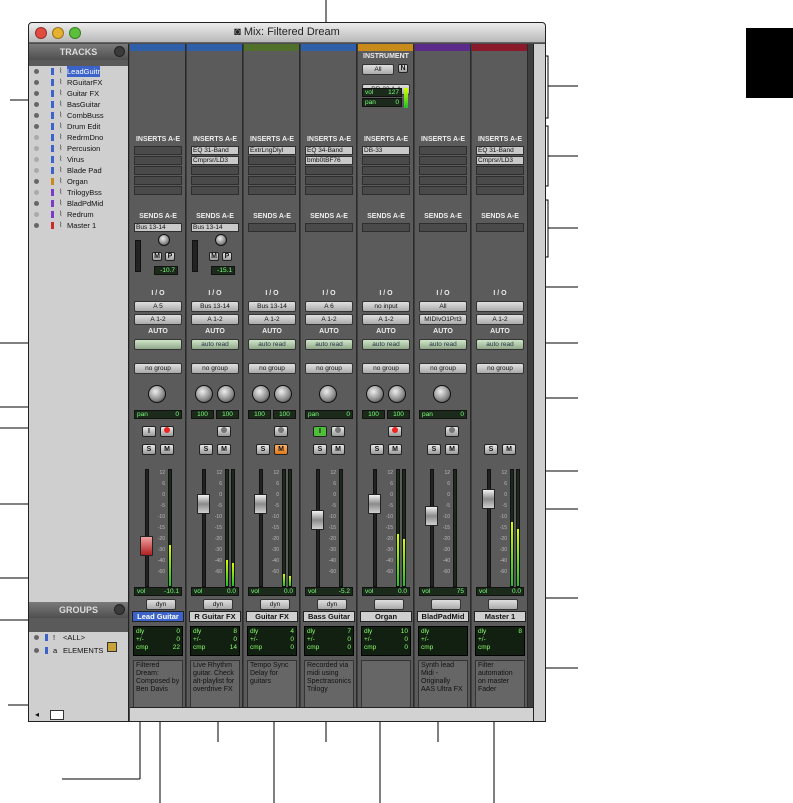 The height and width of the screenshot is (803, 793). What do you see at coordinates (386, 616) in the screenshot?
I see `track-name-button: Organ` at bounding box center [386, 616].